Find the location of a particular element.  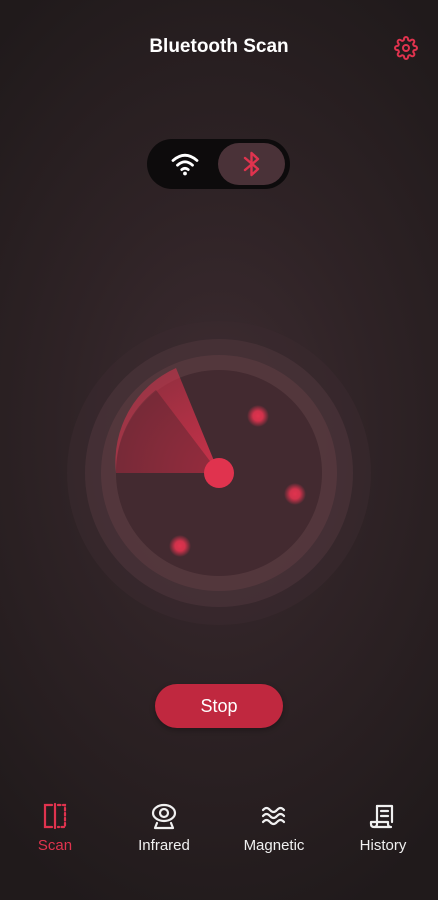

tab-label: Scan is located at coordinates (55, 845).